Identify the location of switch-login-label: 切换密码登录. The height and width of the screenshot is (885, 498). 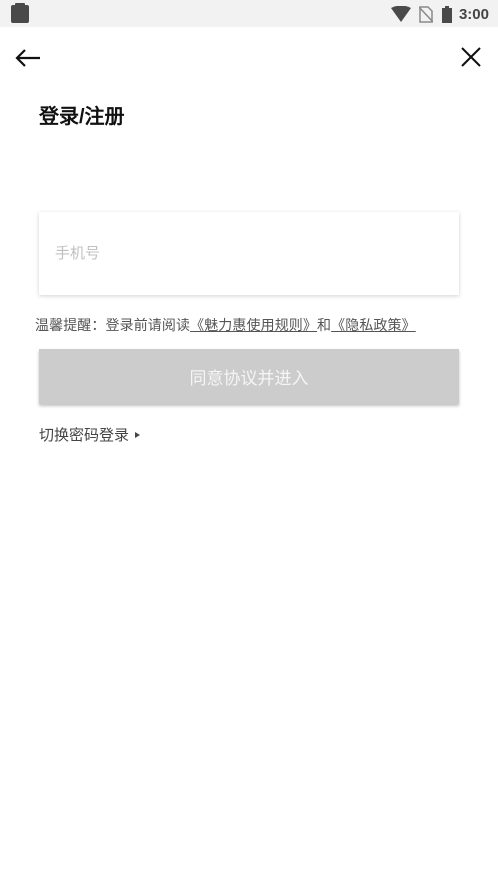
(84, 435).